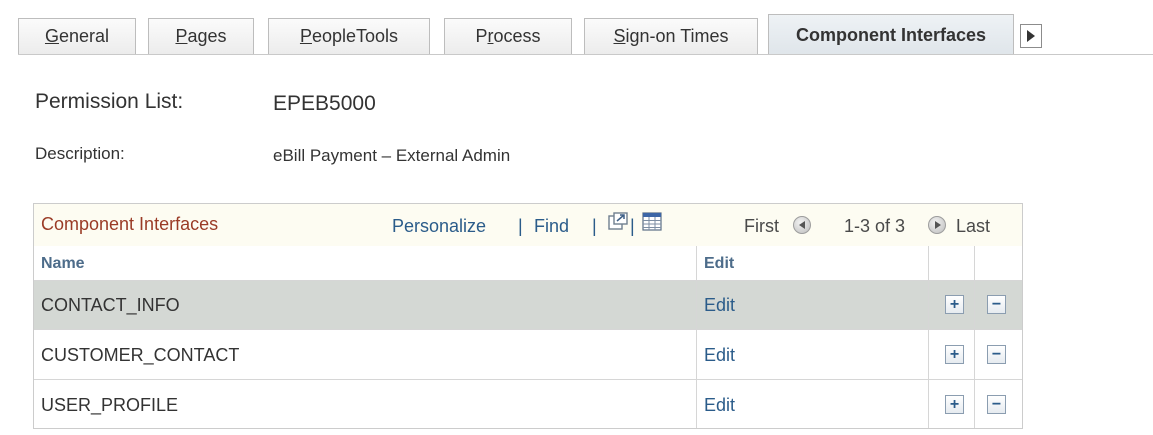 The height and width of the screenshot is (435, 1153). What do you see at coordinates (761, 226) in the screenshot?
I see `first-label: First` at bounding box center [761, 226].